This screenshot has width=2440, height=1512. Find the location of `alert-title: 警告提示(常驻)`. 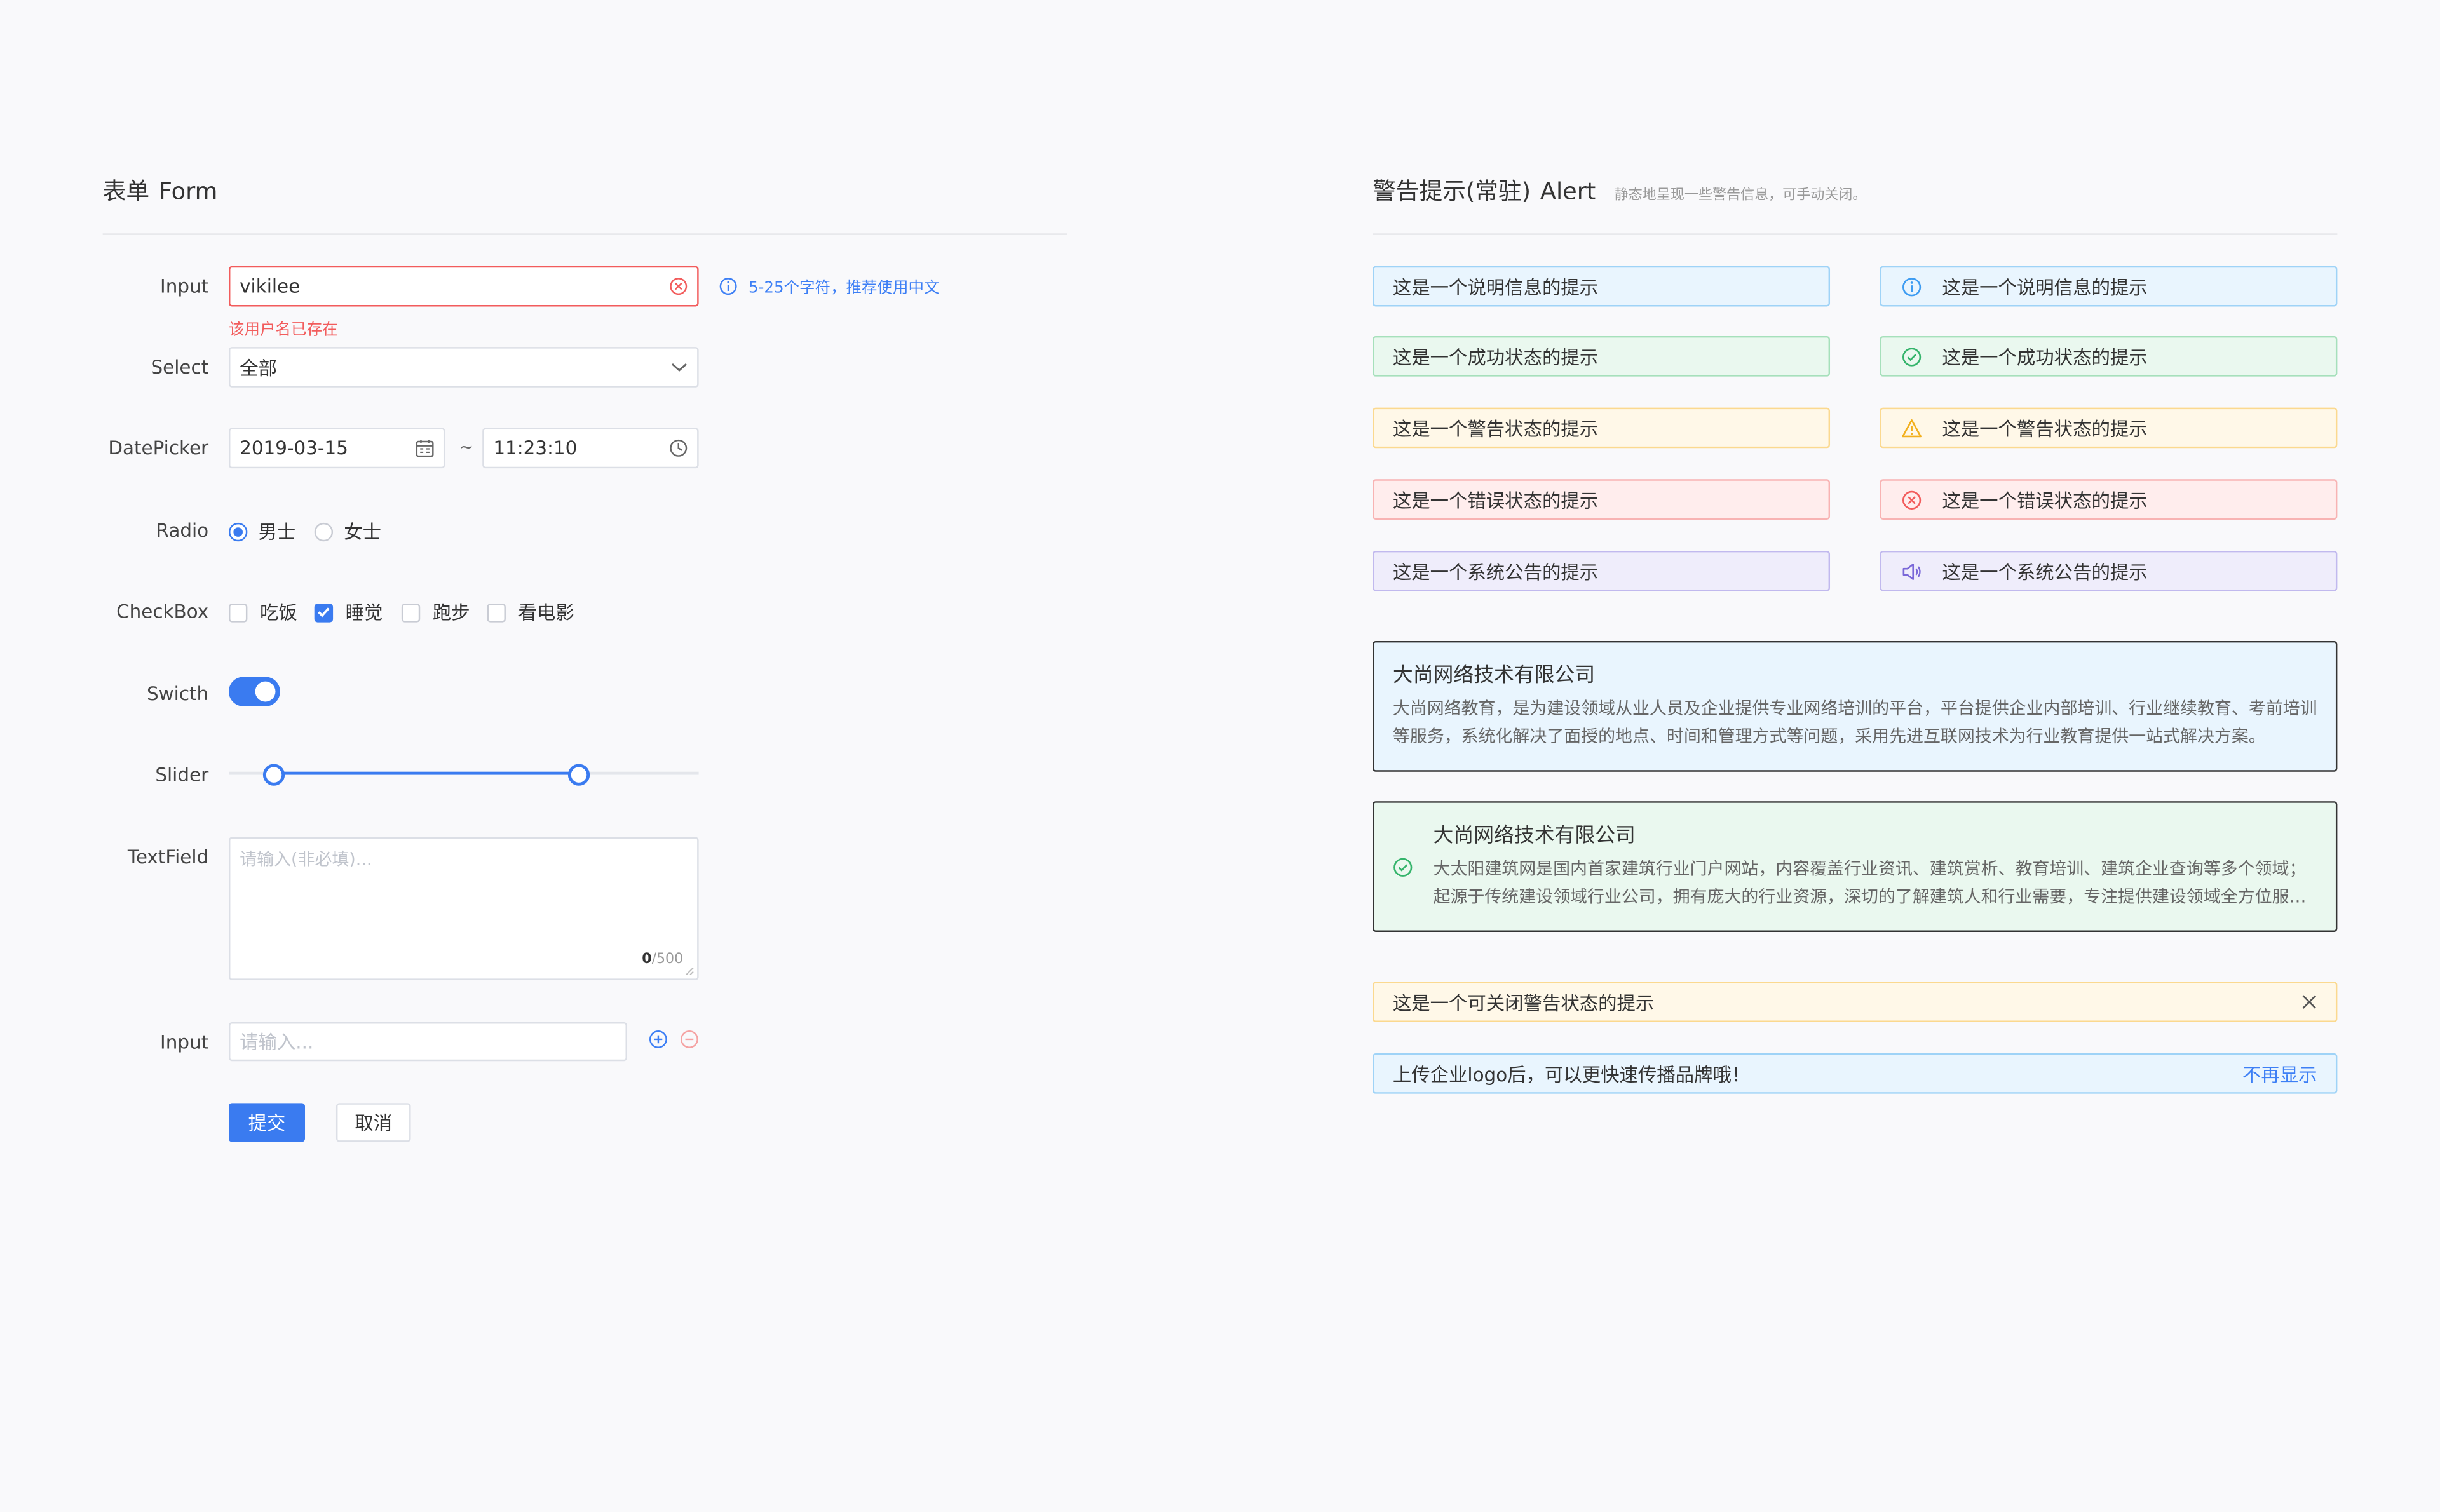

alert-title: 警告提示(常驻) is located at coordinates (1451, 191).